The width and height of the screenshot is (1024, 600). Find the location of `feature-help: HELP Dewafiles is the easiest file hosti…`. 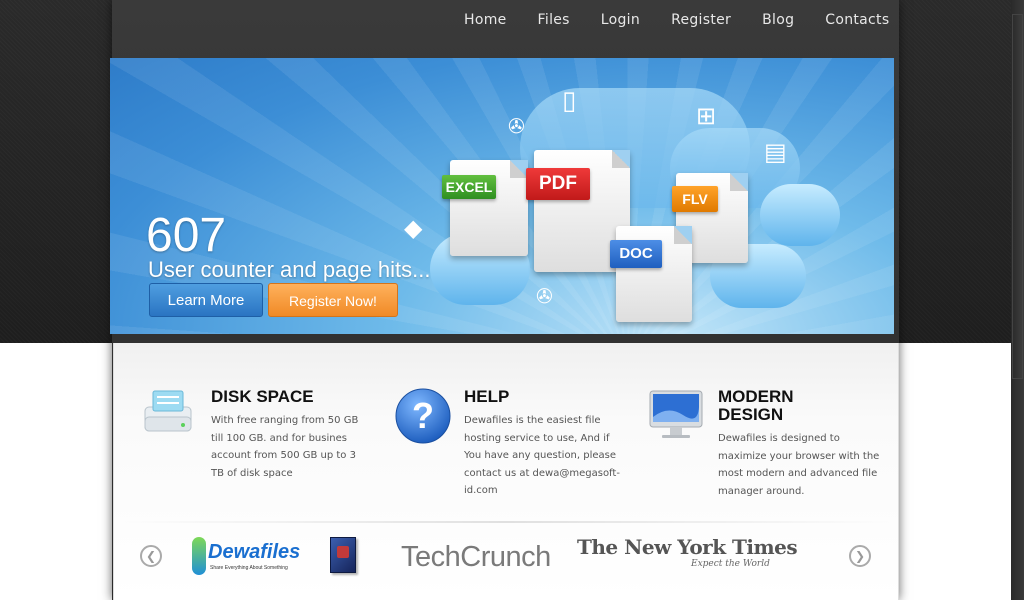

feature-help: HELP Dewafiles is the easiest file hosti… is located at coordinates (544, 444).